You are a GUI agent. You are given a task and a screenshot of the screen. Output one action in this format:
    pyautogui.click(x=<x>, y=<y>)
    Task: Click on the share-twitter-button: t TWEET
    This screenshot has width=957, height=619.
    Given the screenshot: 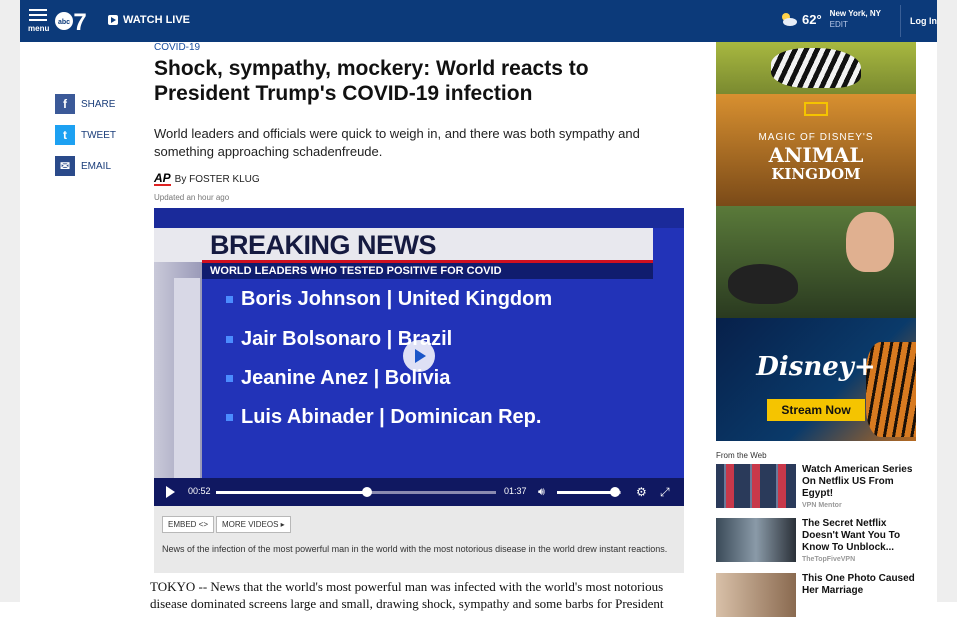 What is the action you would take?
    pyautogui.click(x=85, y=135)
    